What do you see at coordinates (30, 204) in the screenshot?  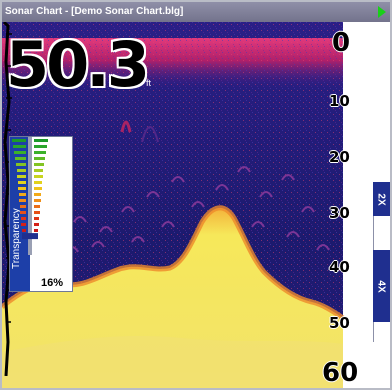 I see `transparency-slider` at bounding box center [30, 204].